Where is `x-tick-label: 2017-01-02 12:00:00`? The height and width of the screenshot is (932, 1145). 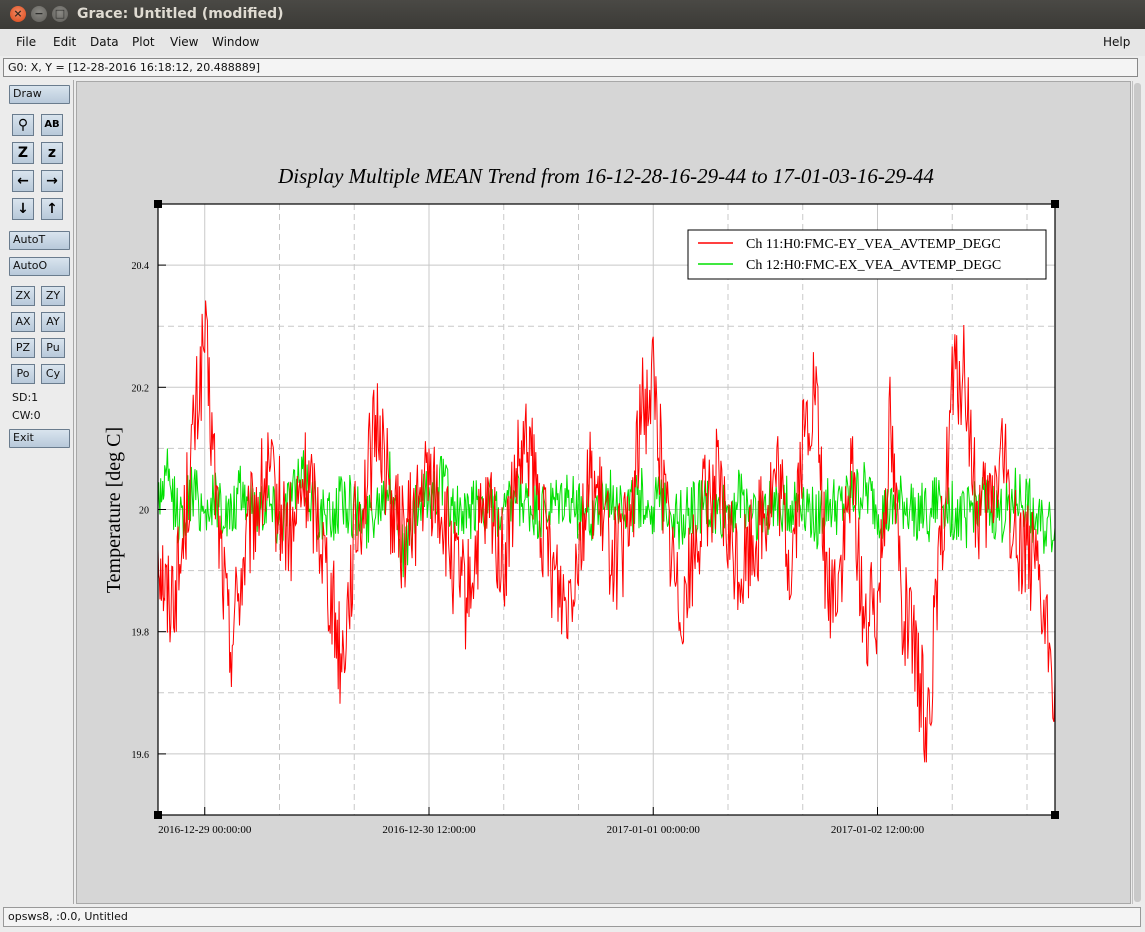 x-tick-label: 2017-01-02 12:00:00 is located at coordinates (878, 830).